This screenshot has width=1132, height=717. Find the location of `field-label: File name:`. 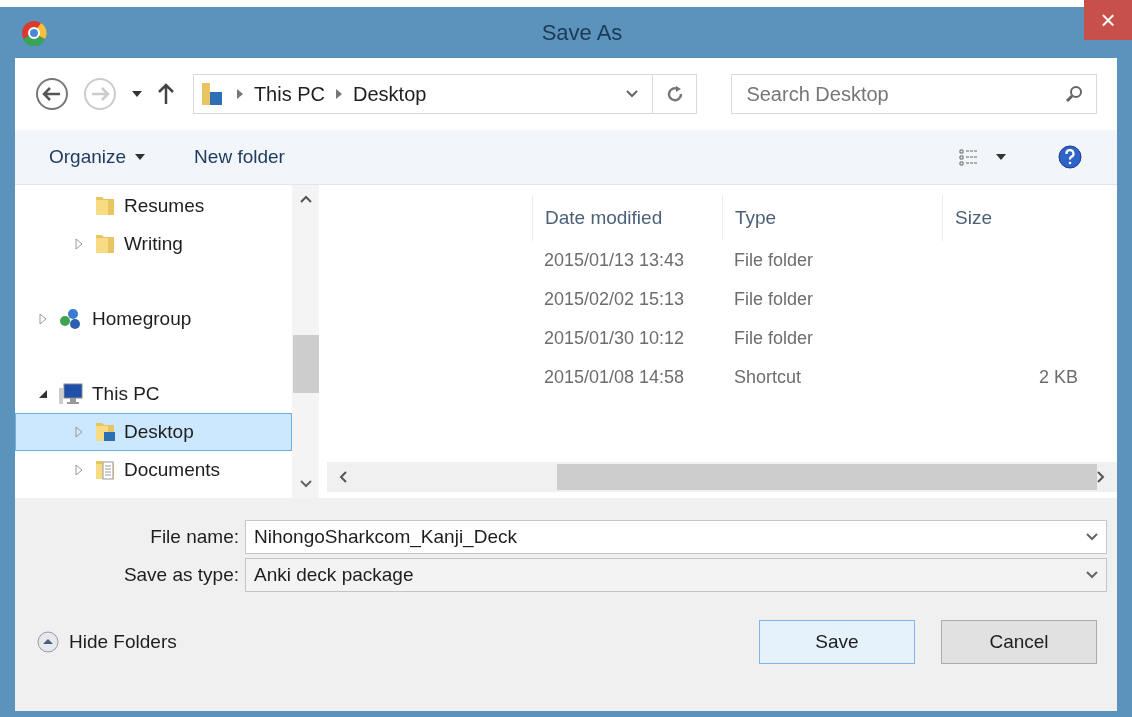

field-label: File name: is located at coordinates (194, 536).